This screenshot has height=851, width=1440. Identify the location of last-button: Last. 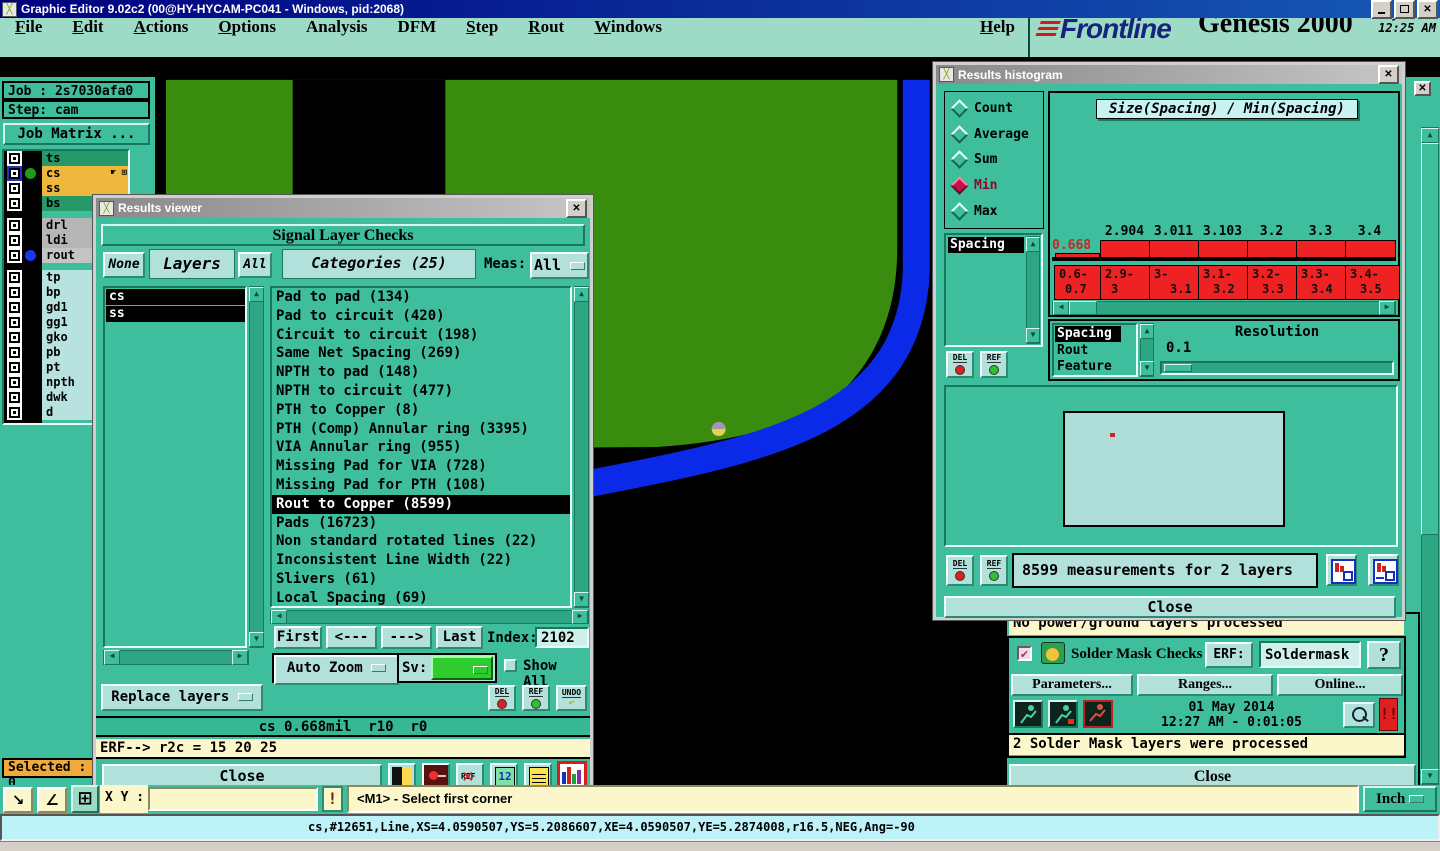
(459, 637).